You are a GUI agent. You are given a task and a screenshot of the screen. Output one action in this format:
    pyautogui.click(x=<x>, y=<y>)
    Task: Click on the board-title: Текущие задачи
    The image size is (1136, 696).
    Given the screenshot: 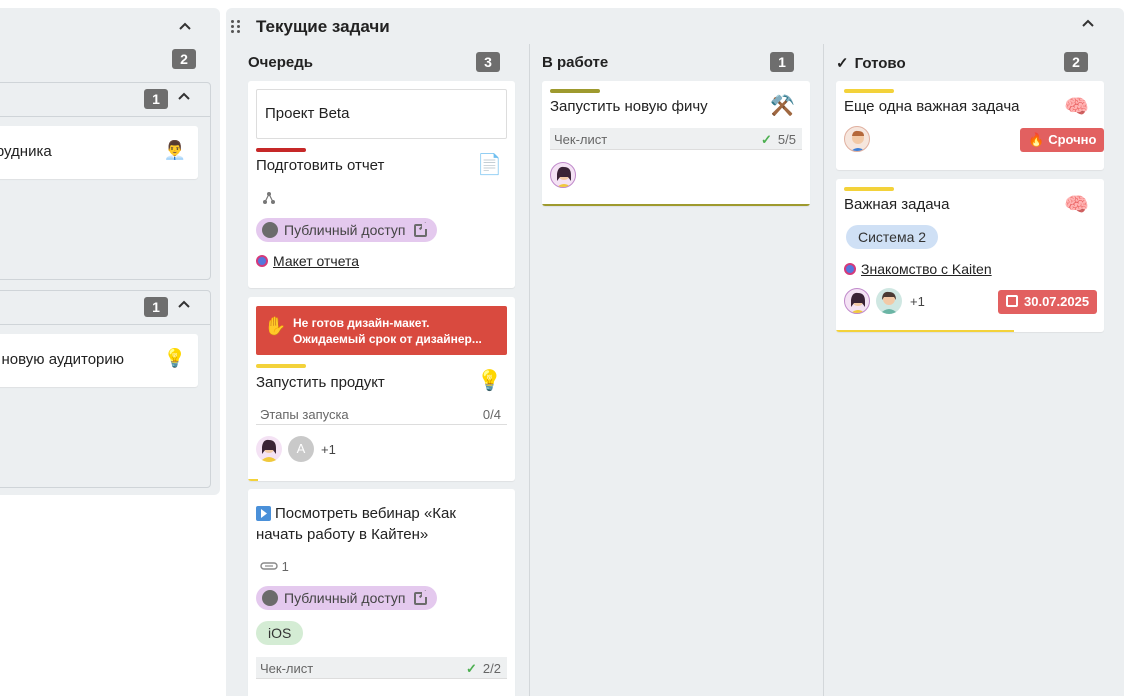 What is the action you would take?
    pyautogui.click(x=323, y=26)
    